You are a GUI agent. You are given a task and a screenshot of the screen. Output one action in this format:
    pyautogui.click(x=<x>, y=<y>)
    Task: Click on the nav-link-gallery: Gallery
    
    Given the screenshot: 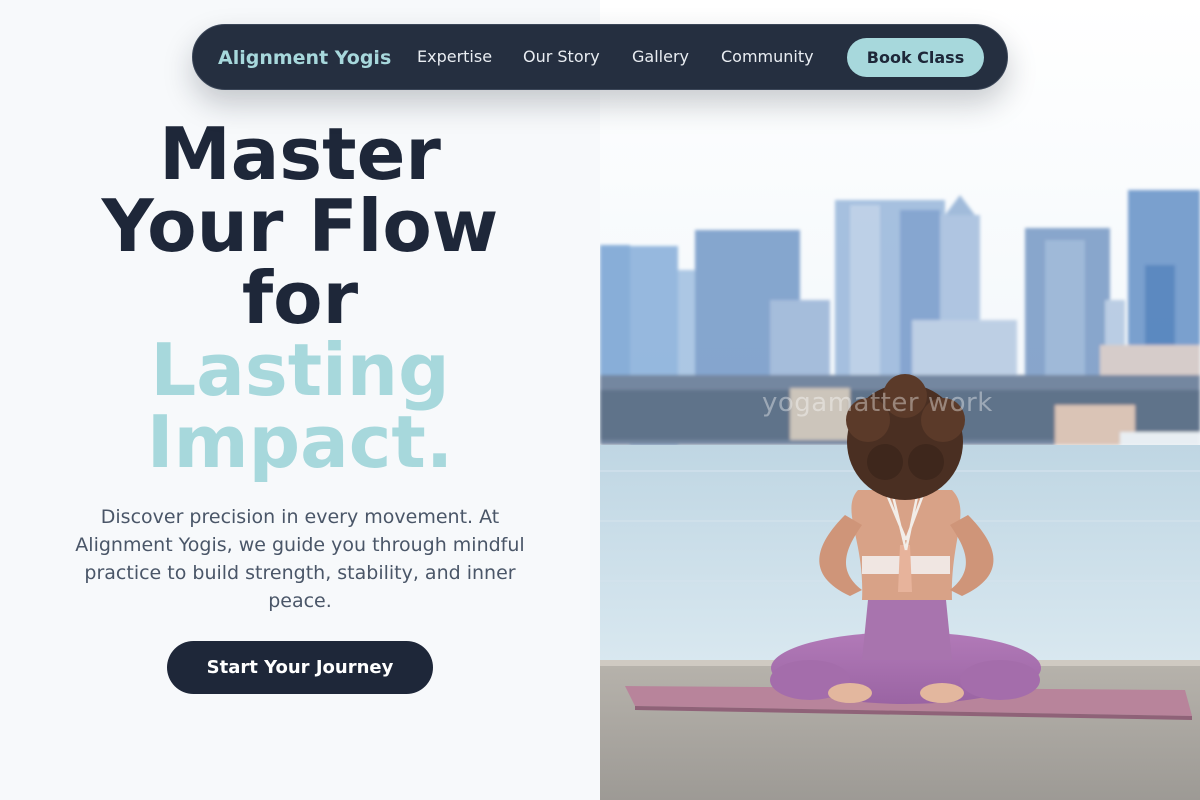 What is the action you would take?
    pyautogui.click(x=660, y=58)
    